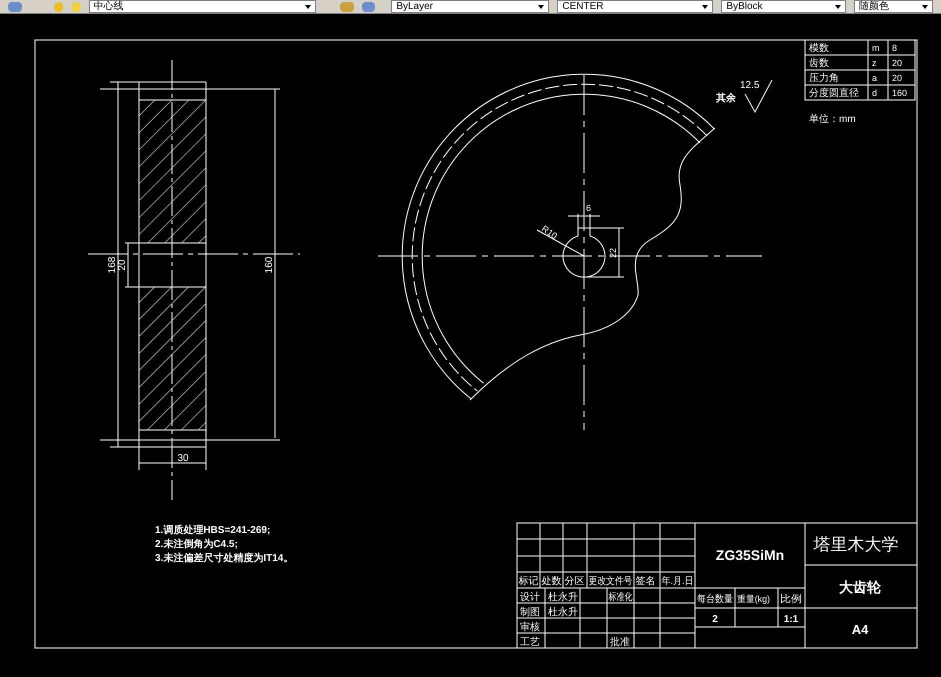 This screenshot has height=677, width=941. I want to click on title-block-label: 制图, so click(530, 612).